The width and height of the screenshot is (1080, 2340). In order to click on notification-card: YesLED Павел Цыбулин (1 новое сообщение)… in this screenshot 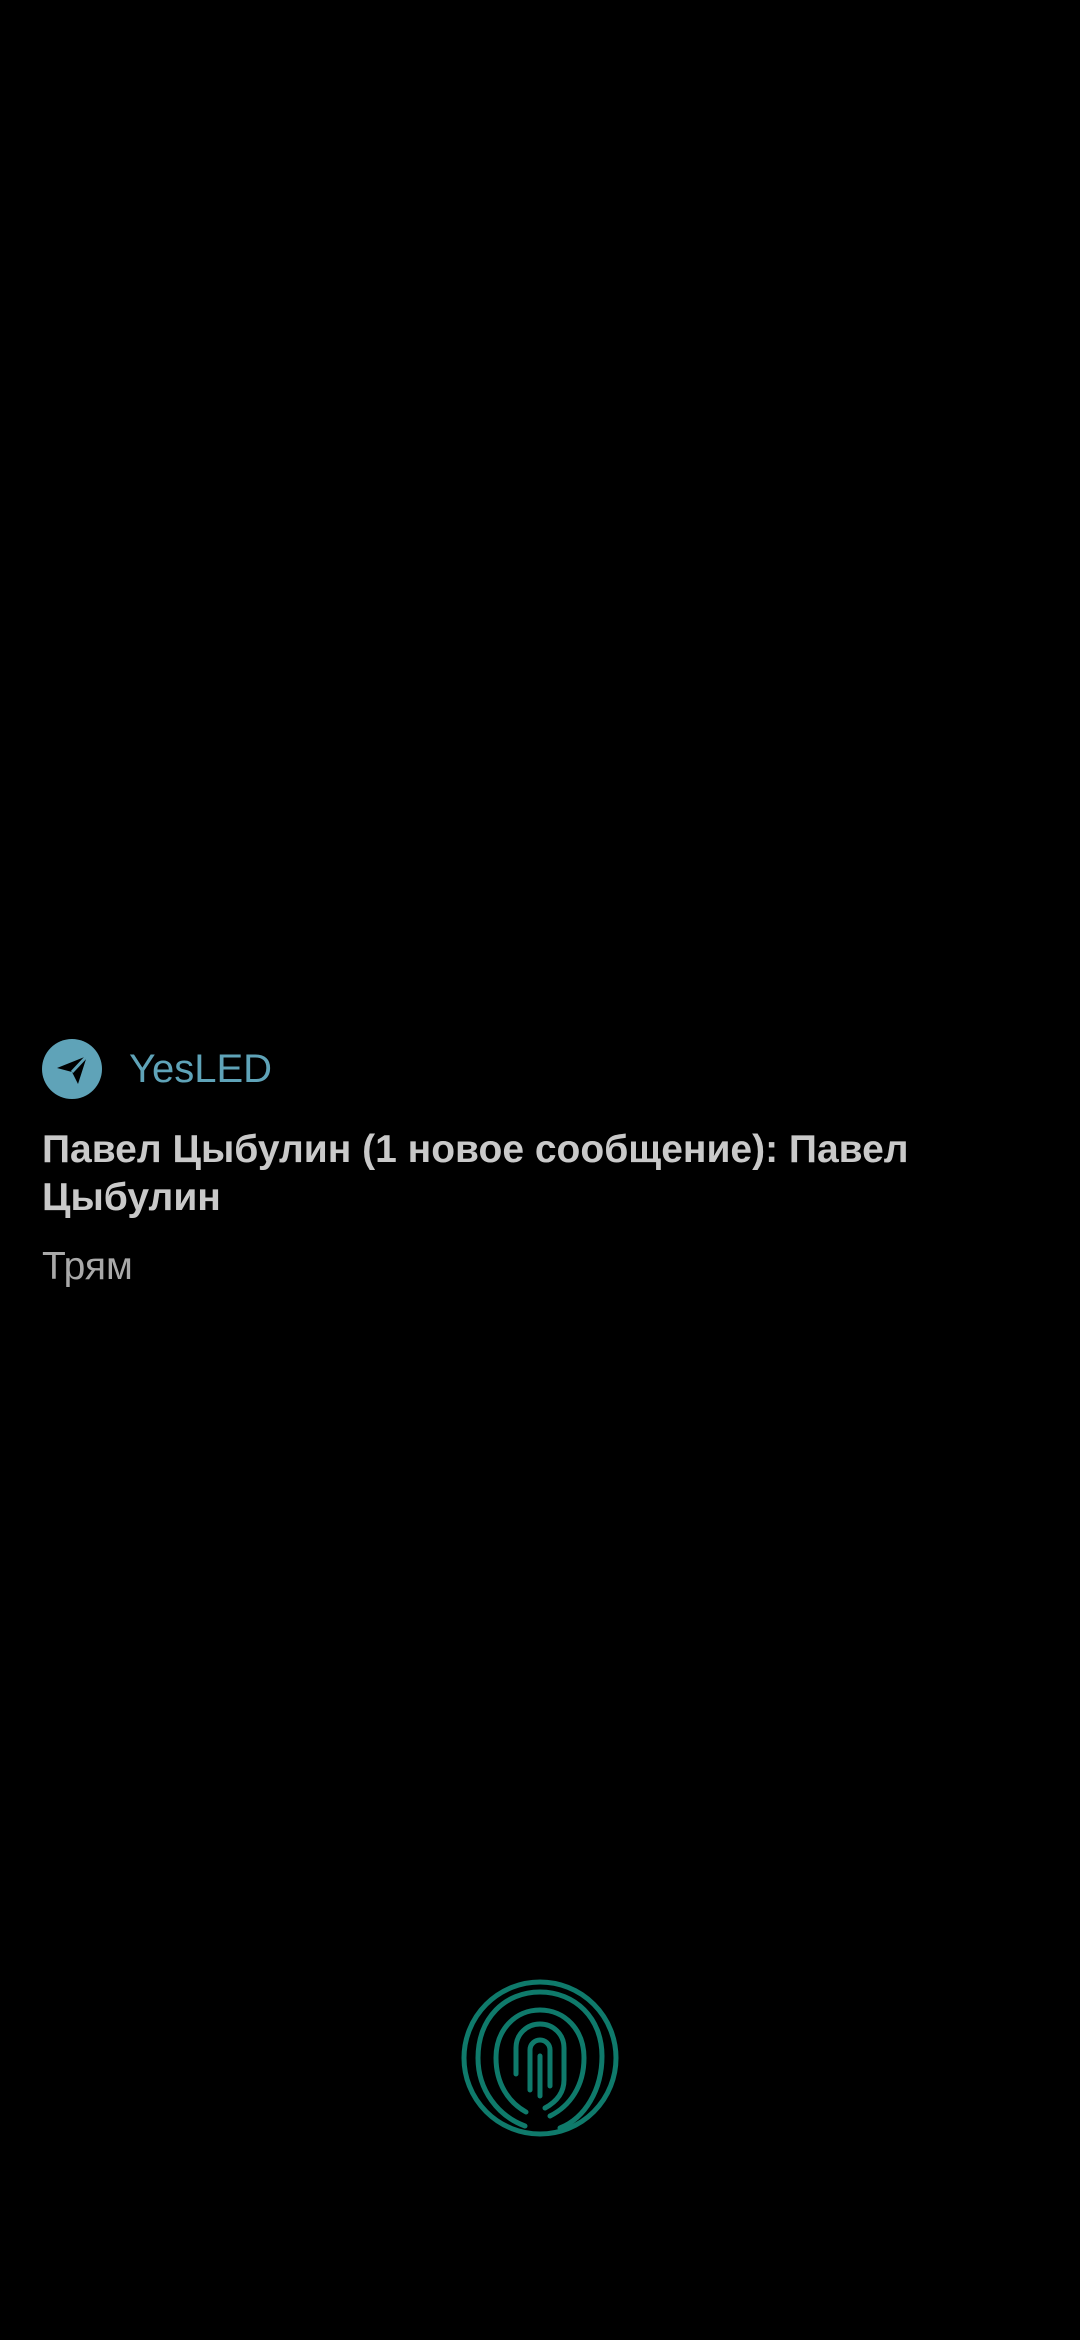, I will do `click(532, 1163)`.